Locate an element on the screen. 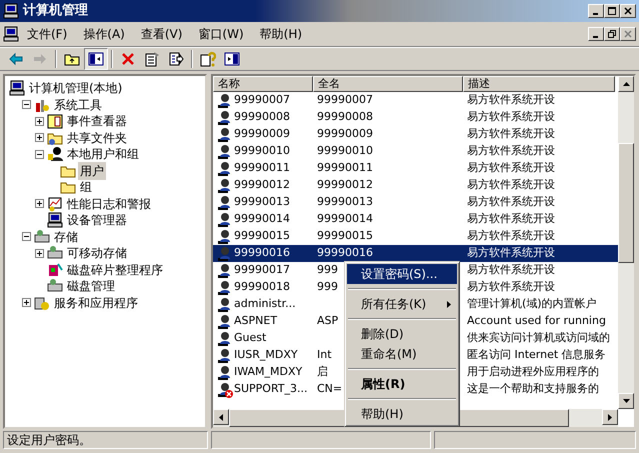 This screenshot has width=639, height=453. full-name-cell: 99990011 is located at coordinates (345, 167).